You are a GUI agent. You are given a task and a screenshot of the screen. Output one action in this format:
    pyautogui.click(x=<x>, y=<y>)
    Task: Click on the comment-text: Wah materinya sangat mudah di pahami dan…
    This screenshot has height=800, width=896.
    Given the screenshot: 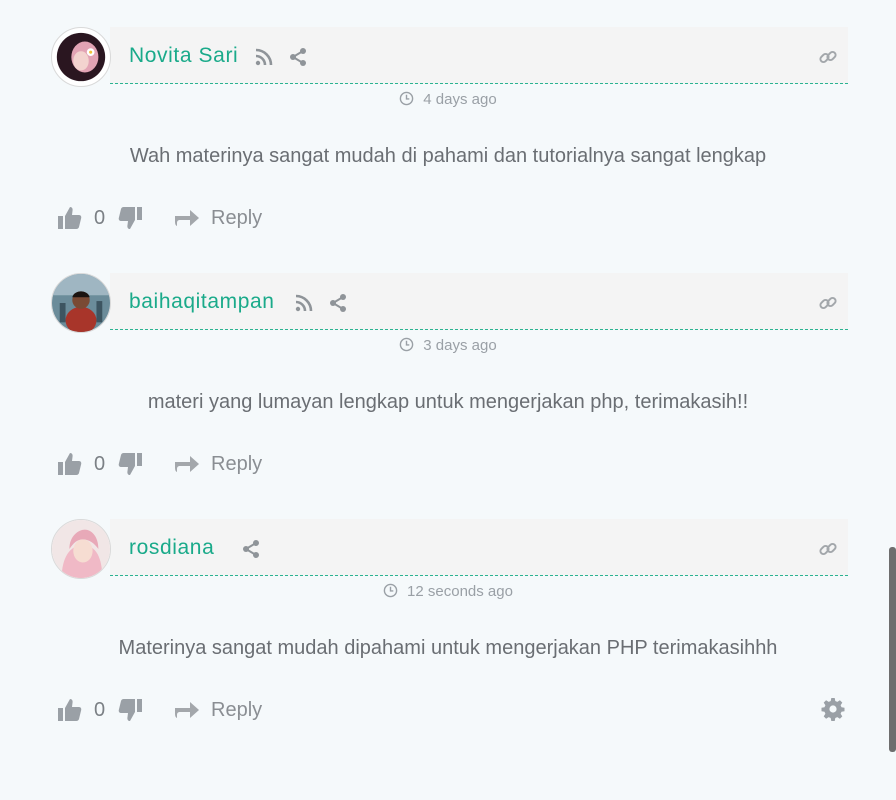 What is the action you would take?
    pyautogui.click(x=448, y=156)
    